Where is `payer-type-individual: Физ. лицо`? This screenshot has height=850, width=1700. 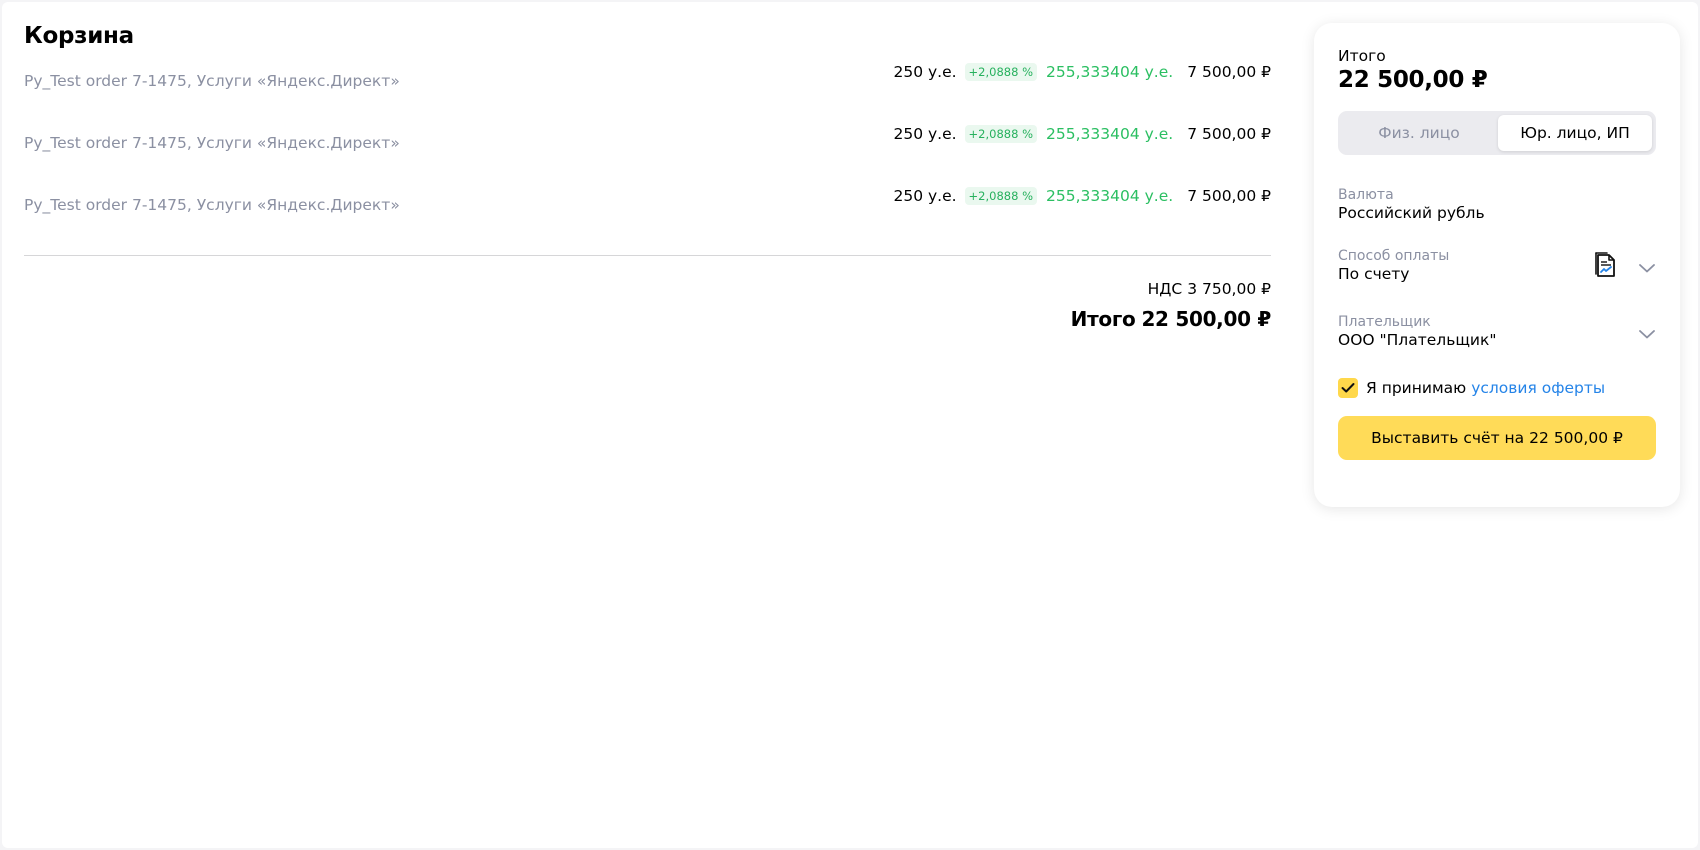 payer-type-individual: Физ. лицо is located at coordinates (1419, 133).